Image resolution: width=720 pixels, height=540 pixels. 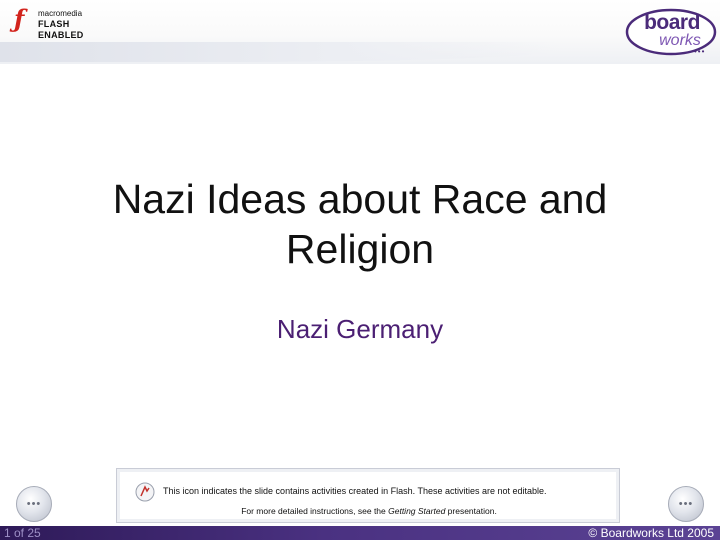 I want to click on logo-board-text: board, so click(x=672, y=22).